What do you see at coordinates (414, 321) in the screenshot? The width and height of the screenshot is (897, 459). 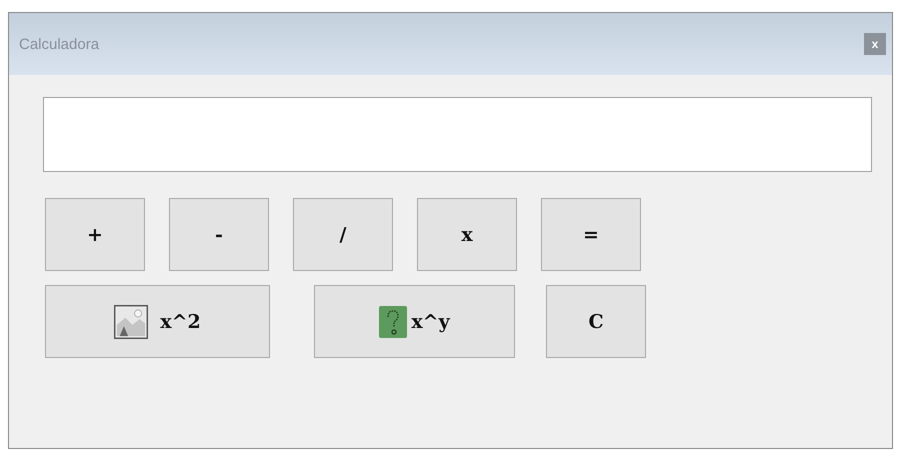 I see `calculator-key: x^y` at bounding box center [414, 321].